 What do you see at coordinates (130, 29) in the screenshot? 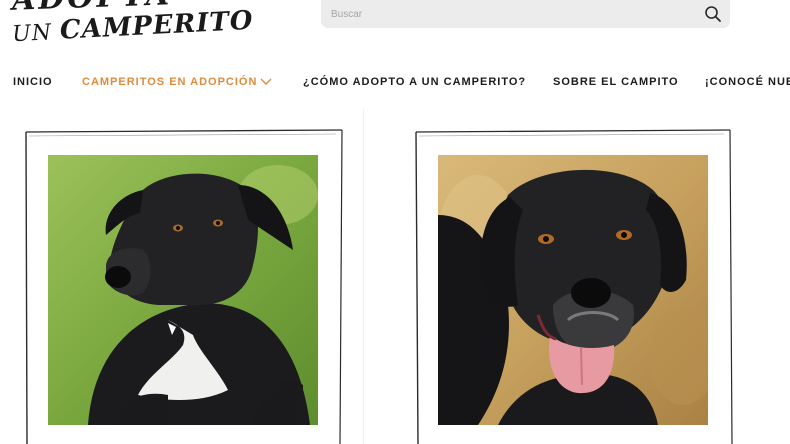
I see `site-logo: ADOPTÁ UN CAMPERITO` at bounding box center [130, 29].